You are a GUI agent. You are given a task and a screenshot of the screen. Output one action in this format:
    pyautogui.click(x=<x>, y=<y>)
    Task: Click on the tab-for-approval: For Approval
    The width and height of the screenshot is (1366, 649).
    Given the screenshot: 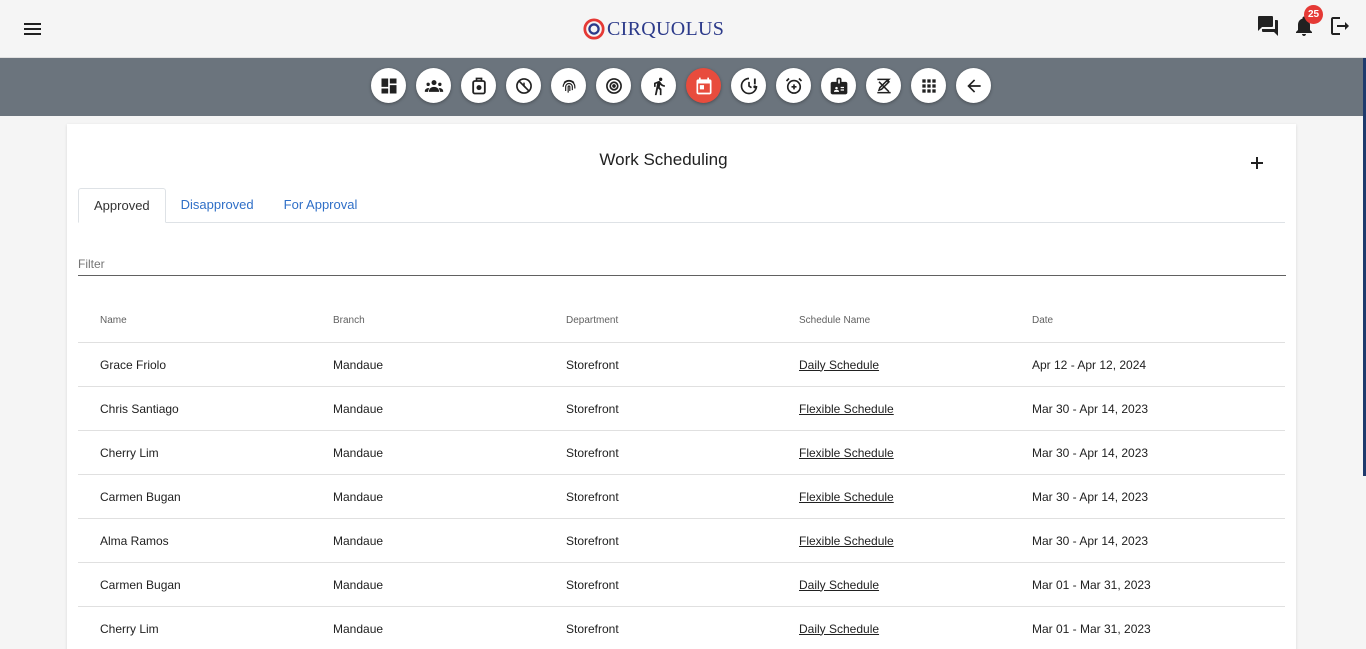 What is the action you would take?
    pyautogui.click(x=321, y=205)
    